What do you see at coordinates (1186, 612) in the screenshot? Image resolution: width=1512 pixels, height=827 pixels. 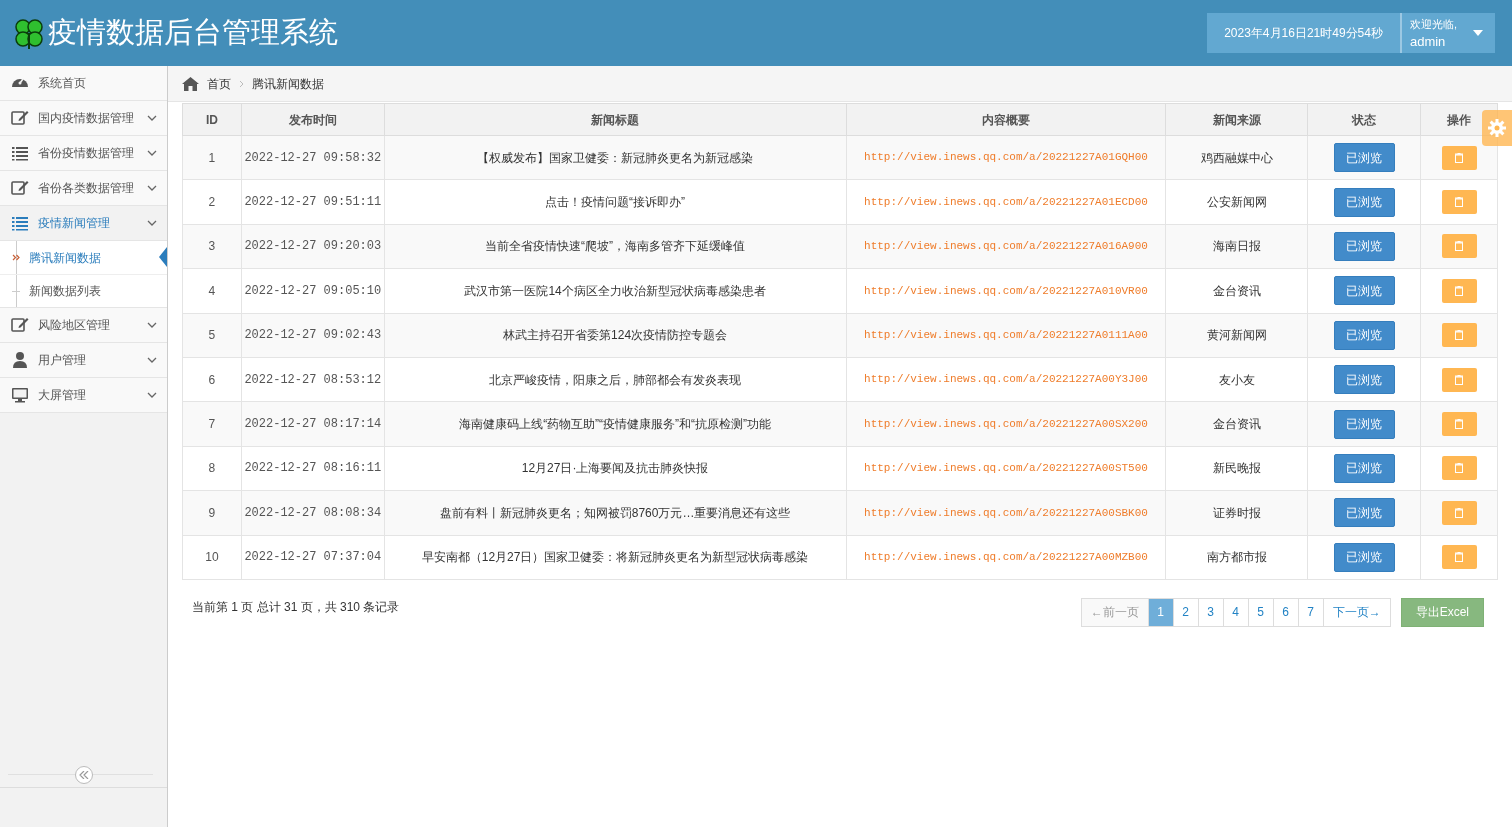 I see `page-button: 2` at bounding box center [1186, 612].